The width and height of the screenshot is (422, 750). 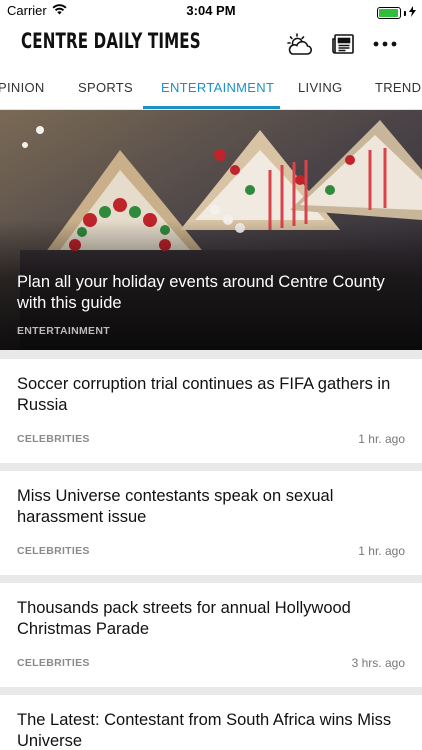 What do you see at coordinates (300, 44) in the screenshot?
I see `weather-icon` at bounding box center [300, 44].